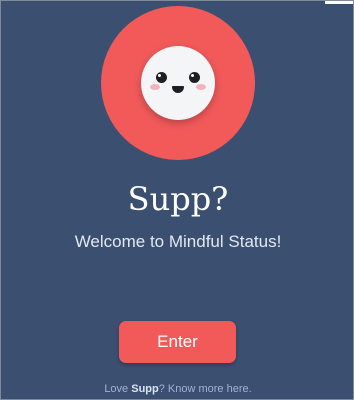 Image resolution: width=354 pixels, height=400 pixels. I want to click on window-edge, so click(339, 2).